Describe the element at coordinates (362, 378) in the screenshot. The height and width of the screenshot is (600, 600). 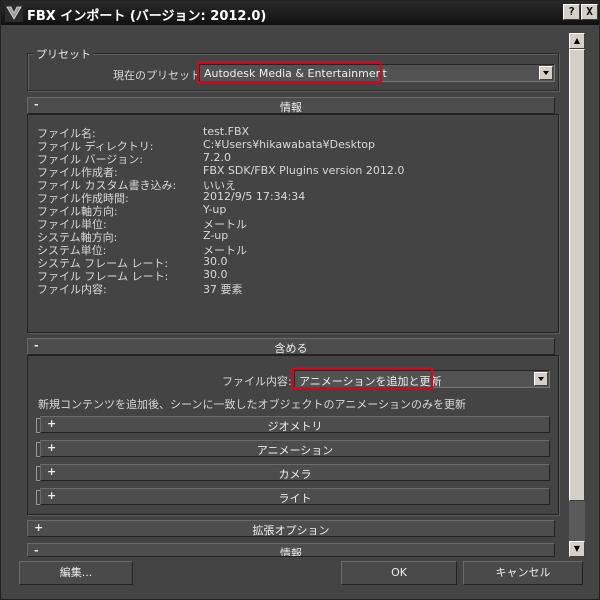
I see `file-content-highlight` at that location.